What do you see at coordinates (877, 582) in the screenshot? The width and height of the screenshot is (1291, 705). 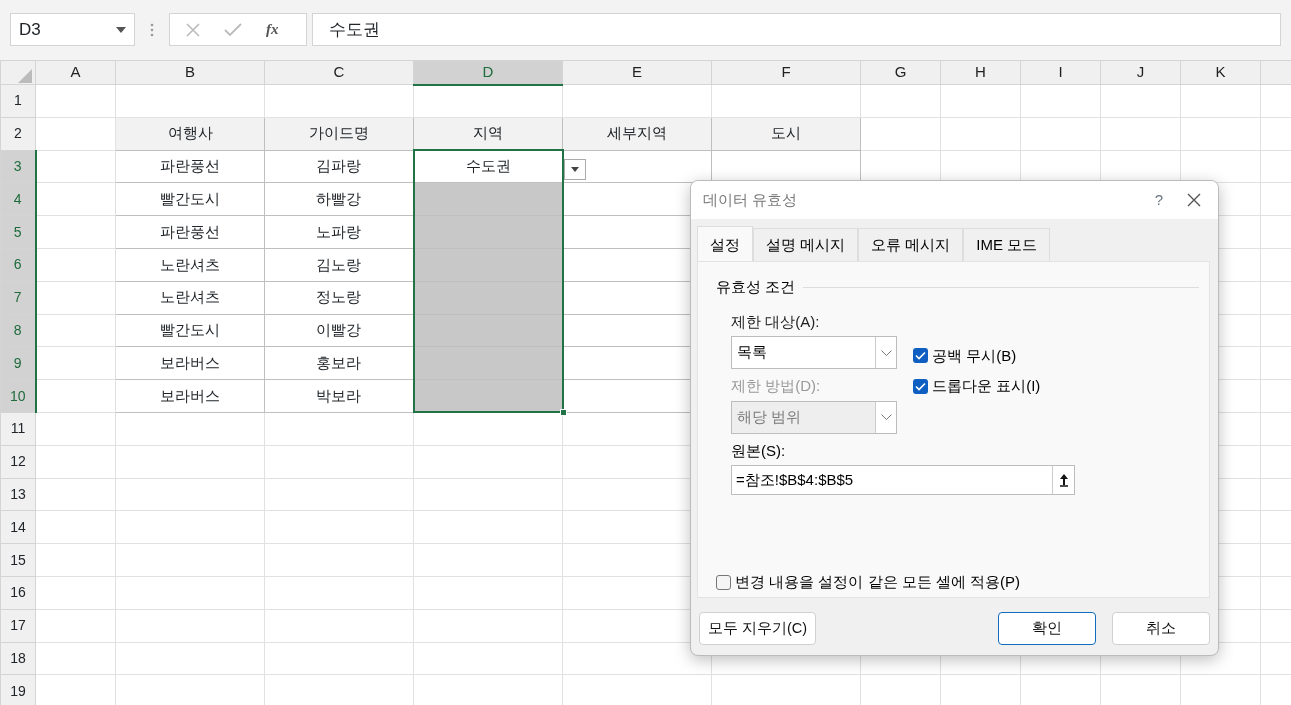 I see `checkbox-label: 변경 내용을 설정이 같은 모든 셀에 적용(P)` at bounding box center [877, 582].